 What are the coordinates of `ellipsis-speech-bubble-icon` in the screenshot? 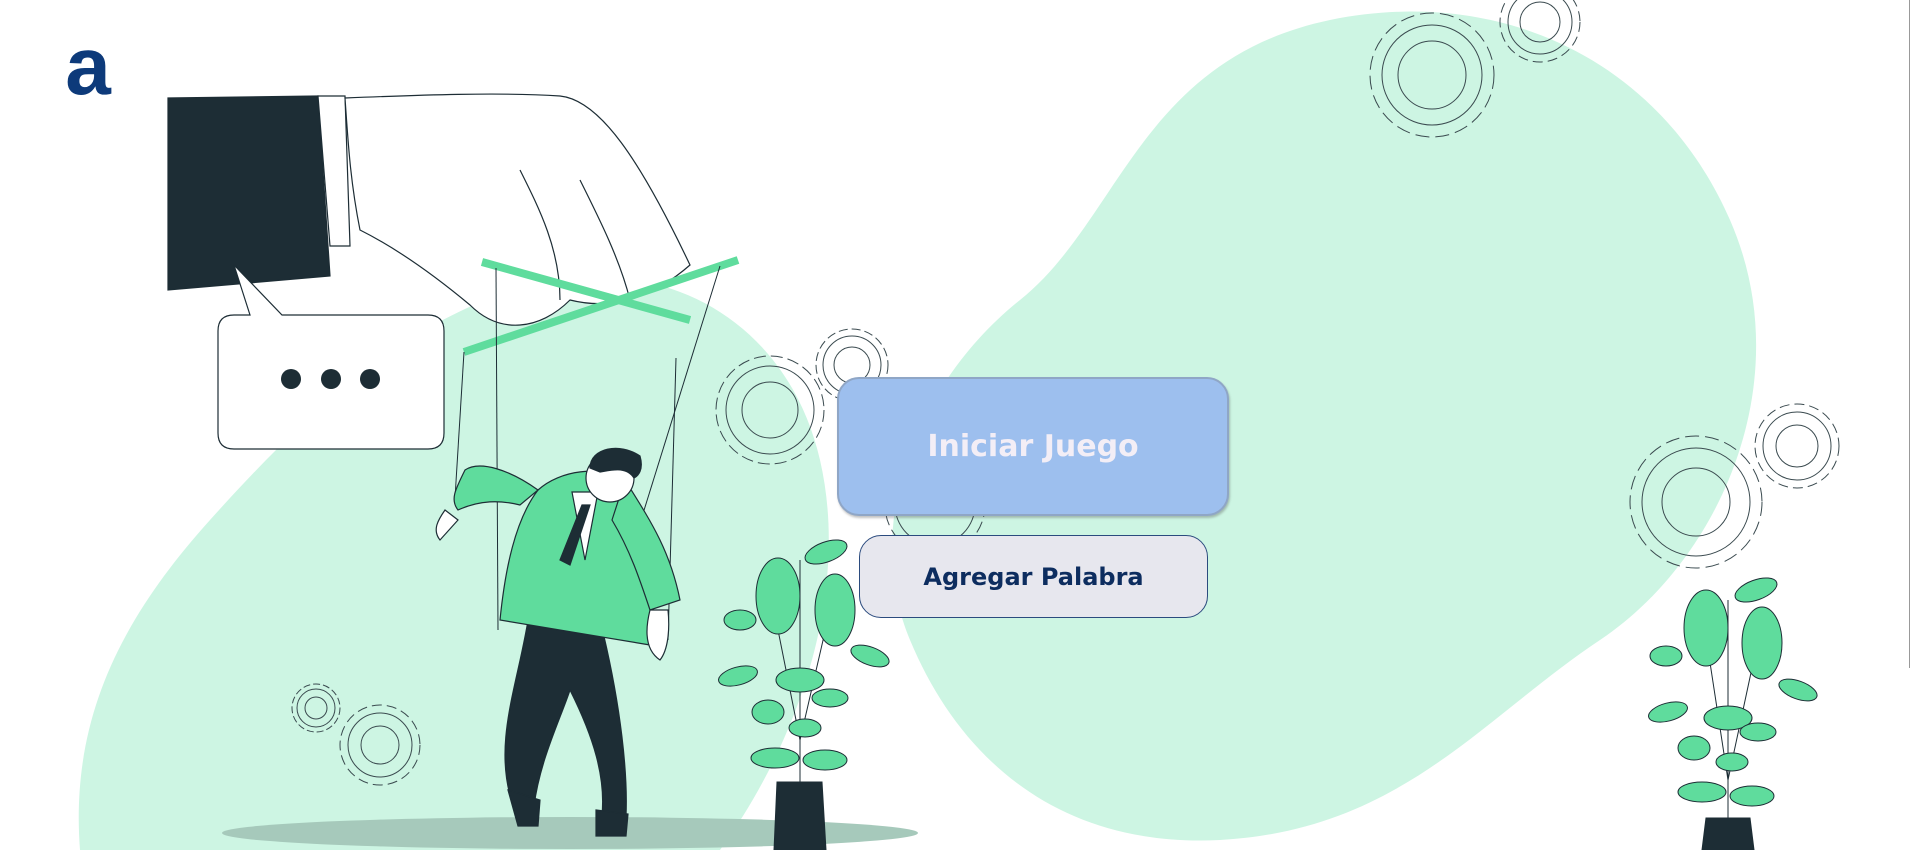 It's located at (331, 357).